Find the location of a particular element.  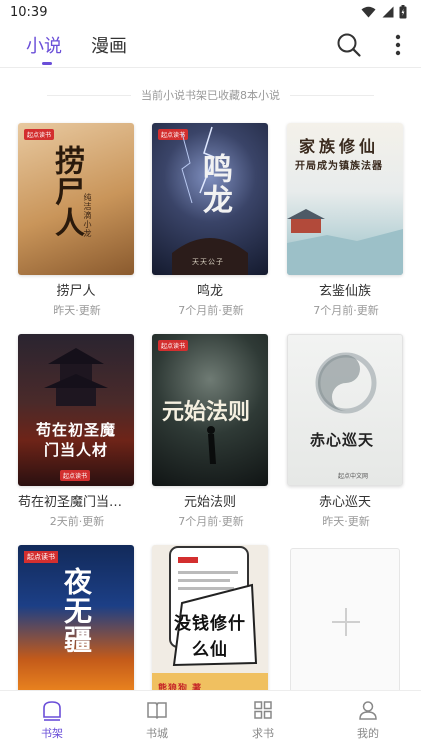

book-item: 起点读书 鸣龙 天天公子 鸣龙 7个月前·更新 is located at coordinates (211, 220).